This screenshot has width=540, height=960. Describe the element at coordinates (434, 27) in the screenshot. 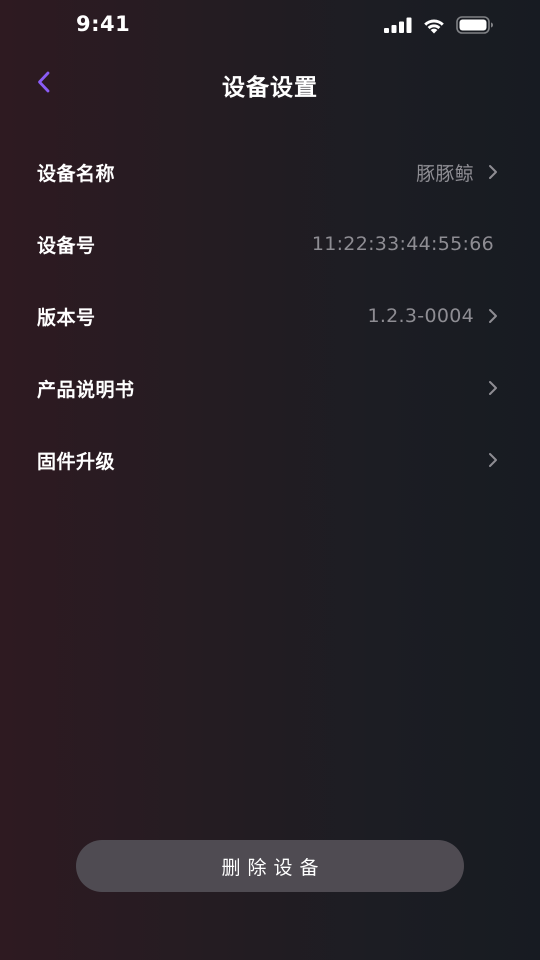

I see `wifi-icon` at that location.